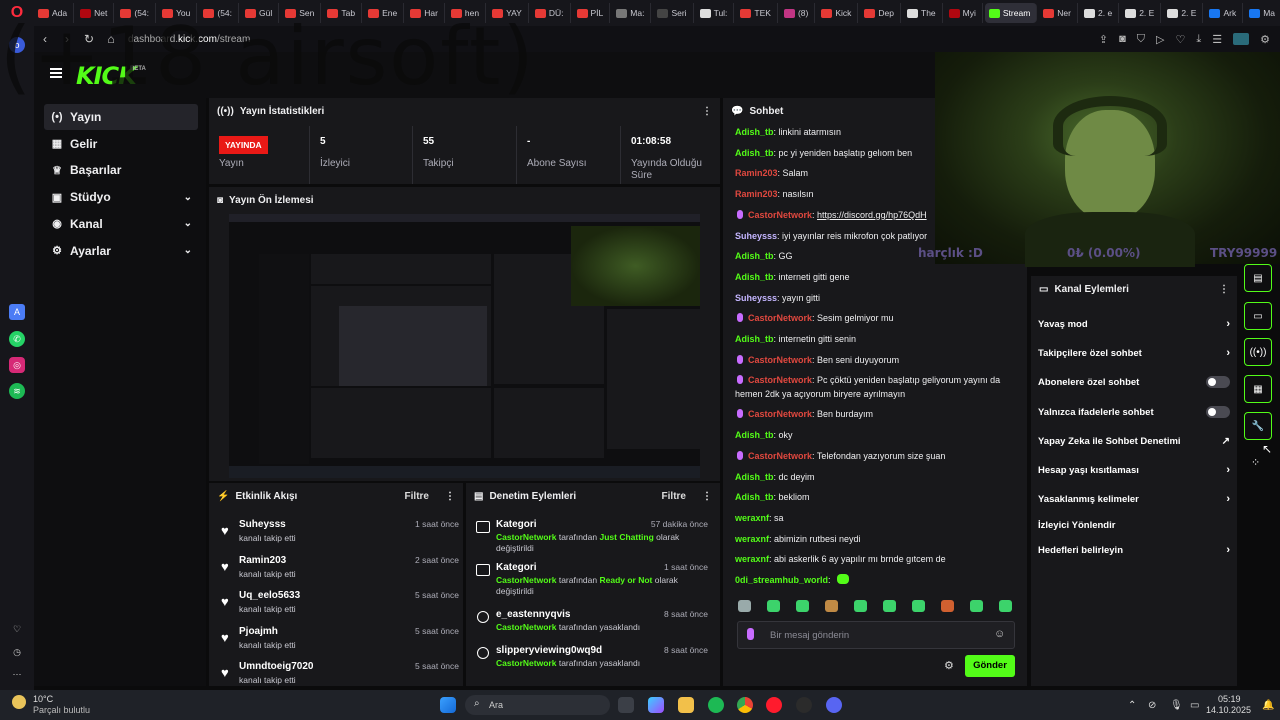  What do you see at coordinates (798, 13) in the screenshot?
I see `browser-tab: (8)` at bounding box center [798, 13].